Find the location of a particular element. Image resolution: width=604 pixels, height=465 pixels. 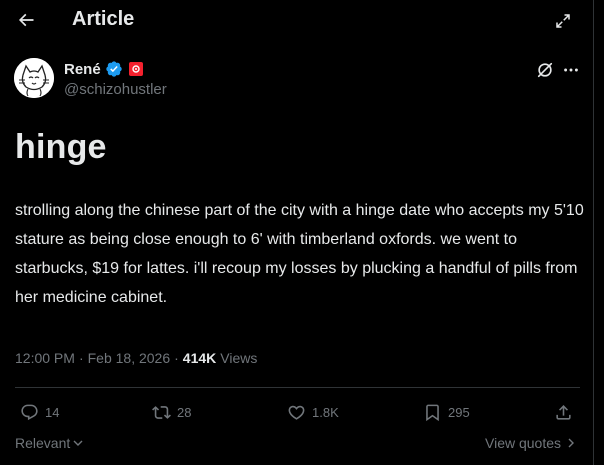

chevron-right-icon is located at coordinates (571, 443).